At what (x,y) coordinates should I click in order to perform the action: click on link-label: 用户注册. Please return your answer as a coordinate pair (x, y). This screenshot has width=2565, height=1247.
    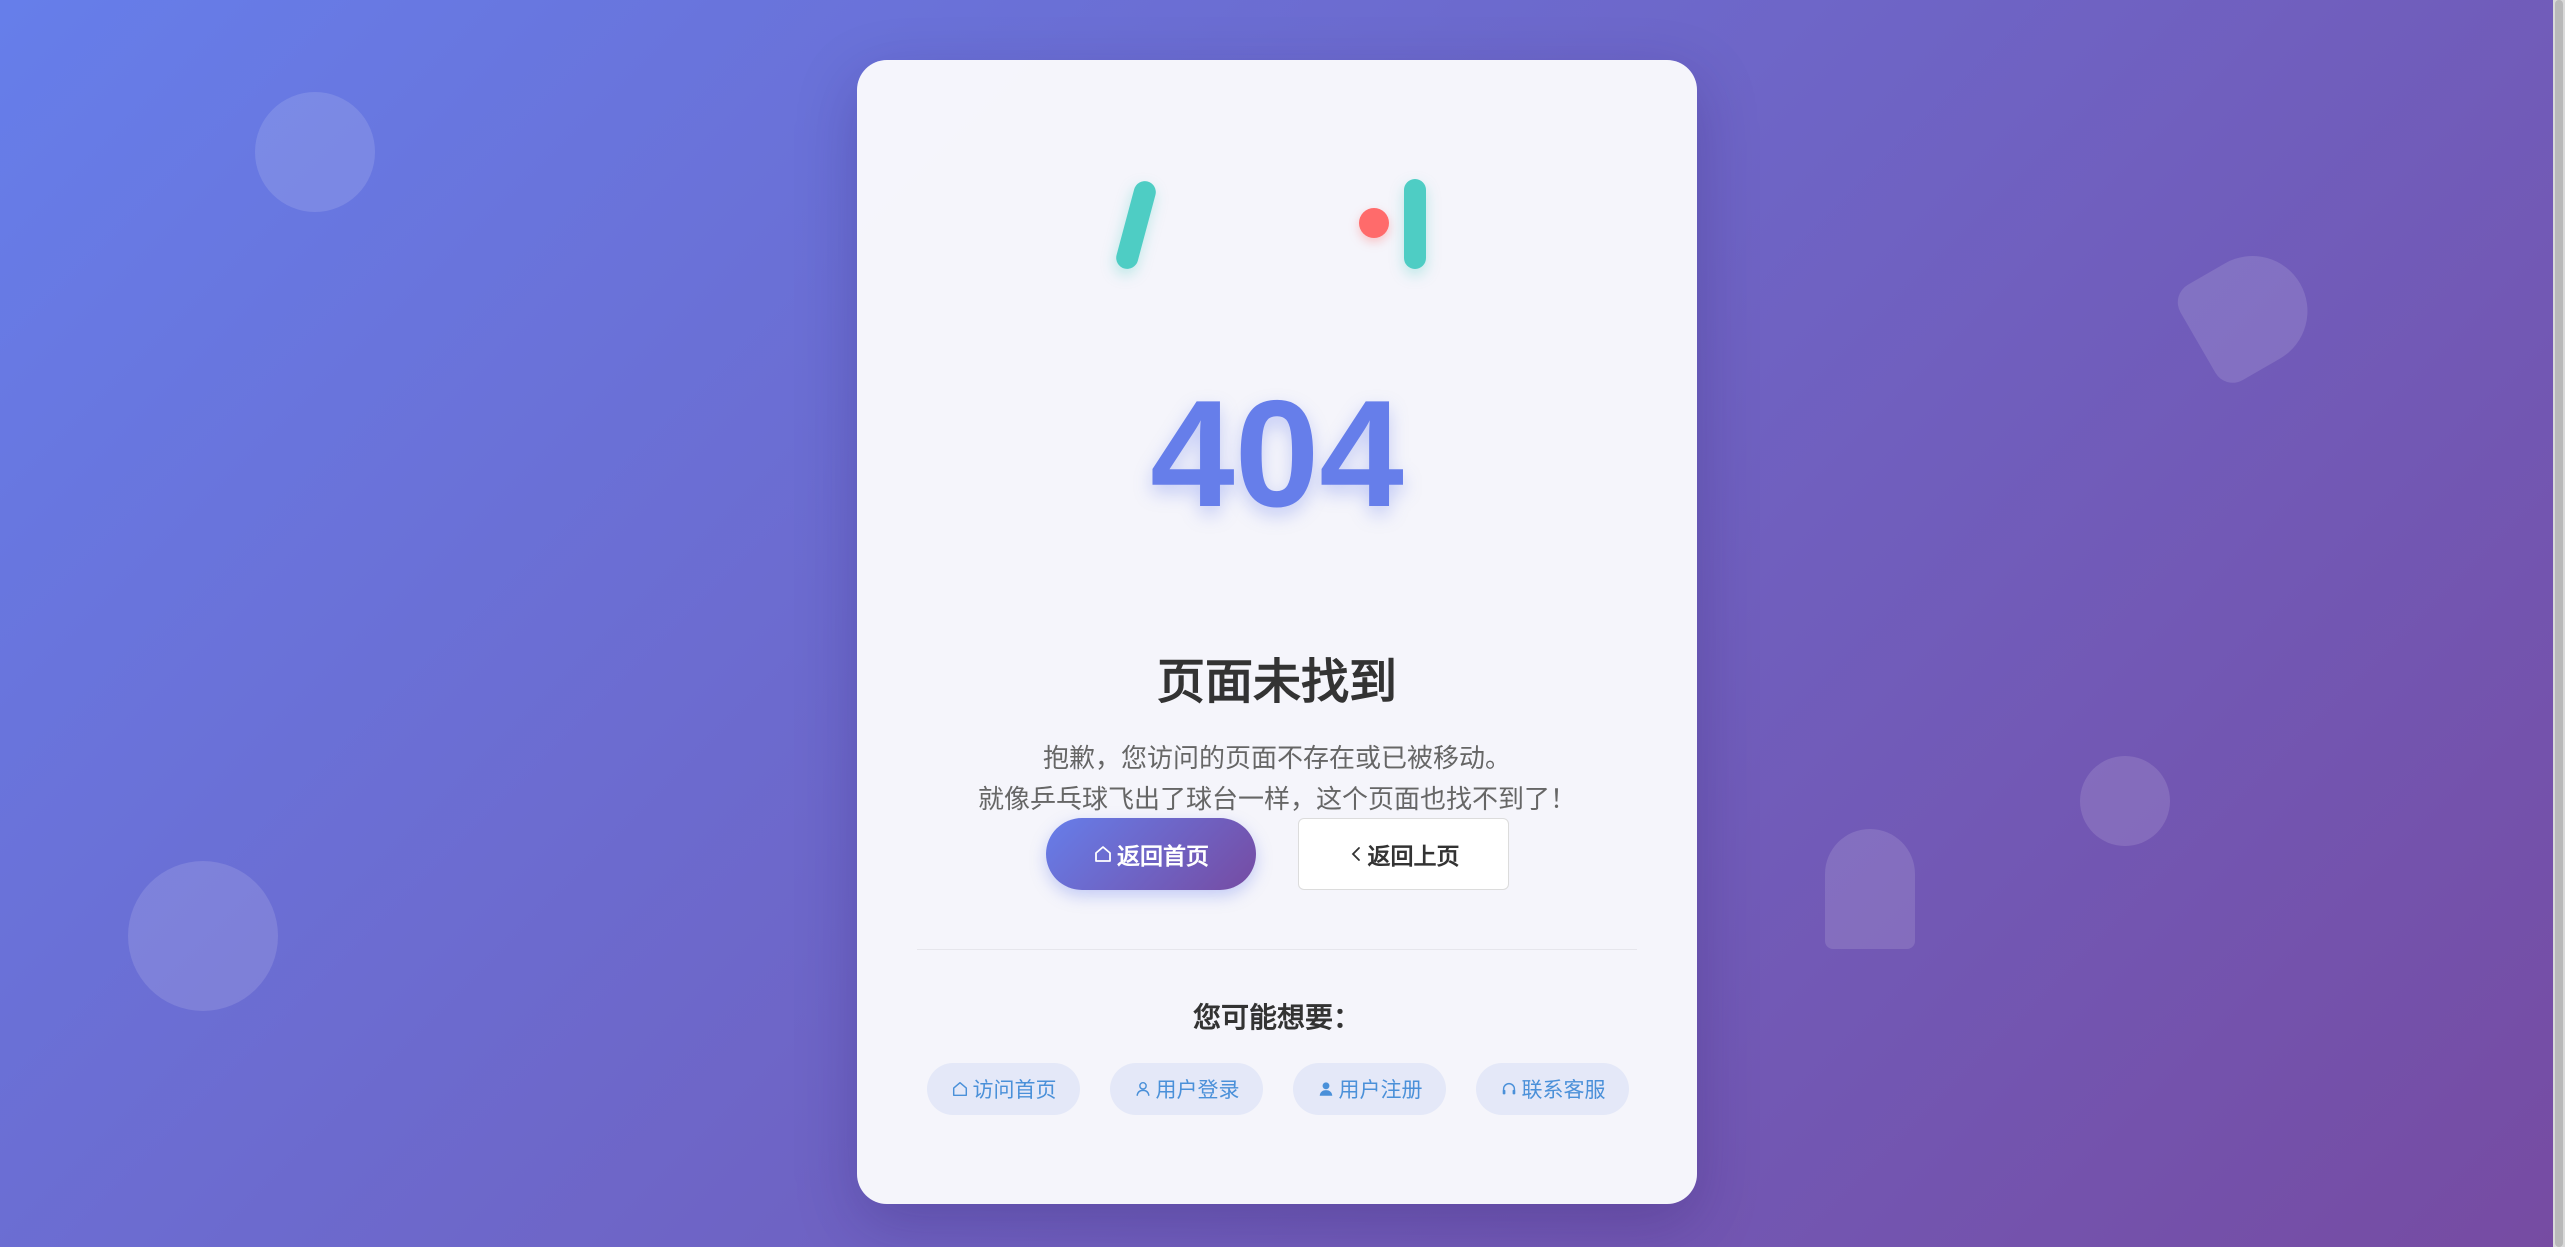
    Looking at the image, I should click on (1380, 1090).